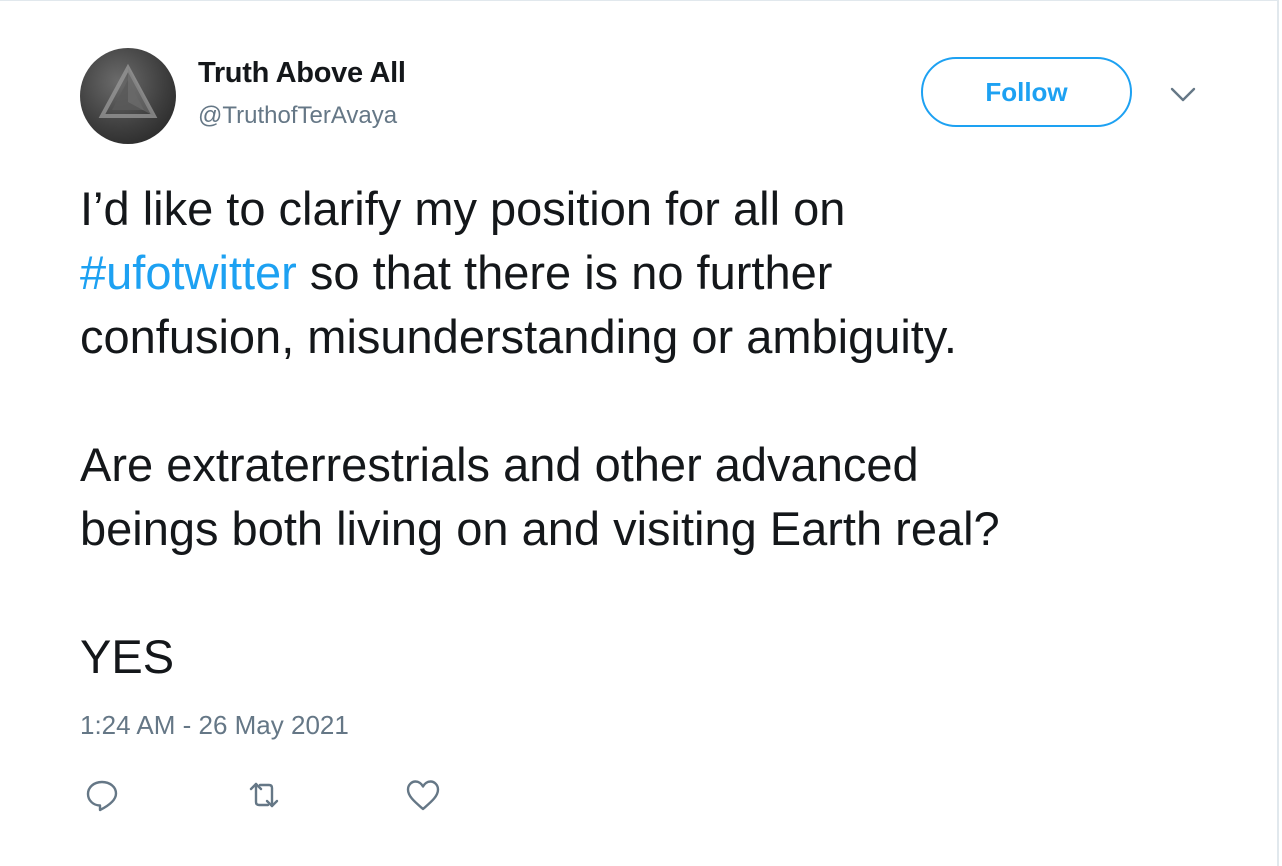 The height and width of the screenshot is (866, 1282). What do you see at coordinates (499, 464) in the screenshot?
I see `tweet-line: Are extraterrestrials and other advanced` at bounding box center [499, 464].